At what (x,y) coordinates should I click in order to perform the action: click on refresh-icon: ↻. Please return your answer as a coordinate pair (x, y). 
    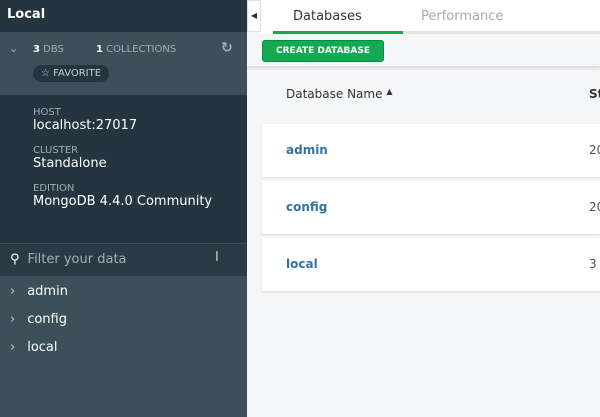
    Looking at the image, I should click on (227, 48).